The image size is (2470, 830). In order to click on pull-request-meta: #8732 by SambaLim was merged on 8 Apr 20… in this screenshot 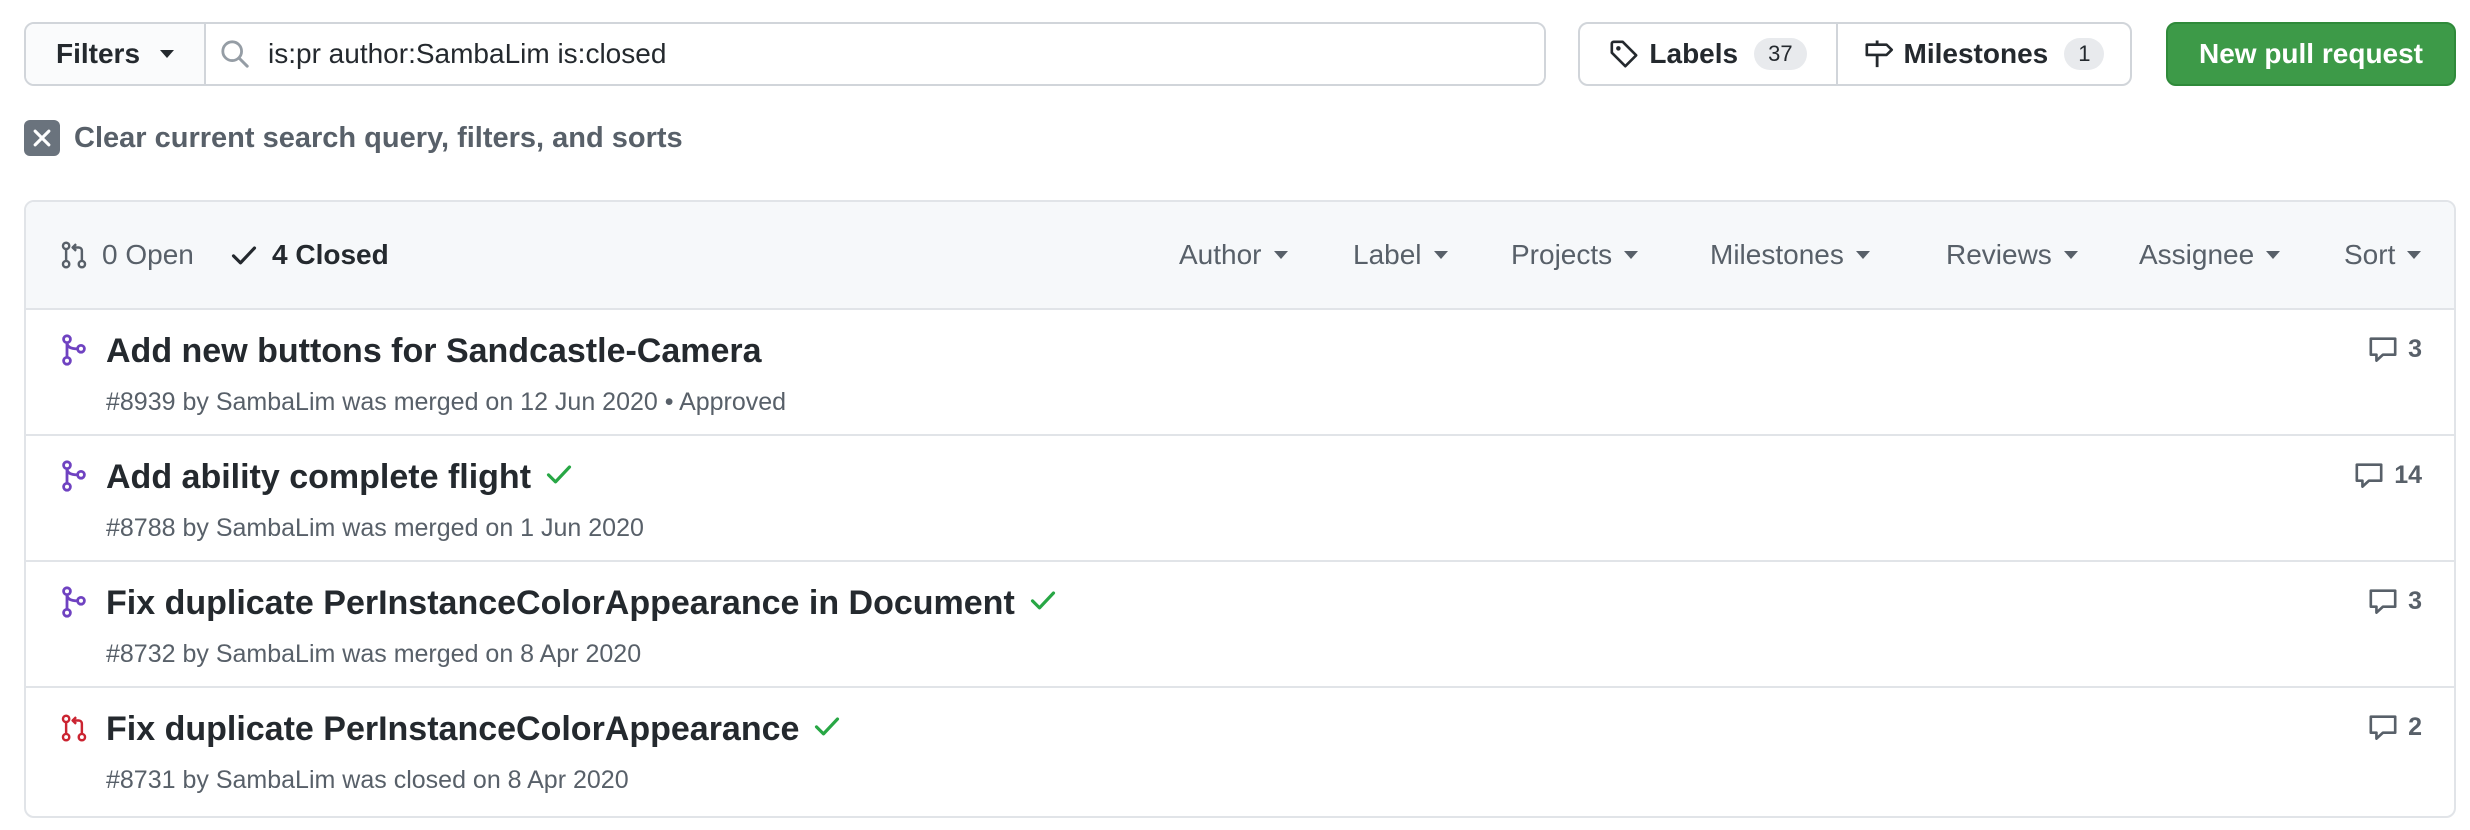, I will do `click(373, 654)`.